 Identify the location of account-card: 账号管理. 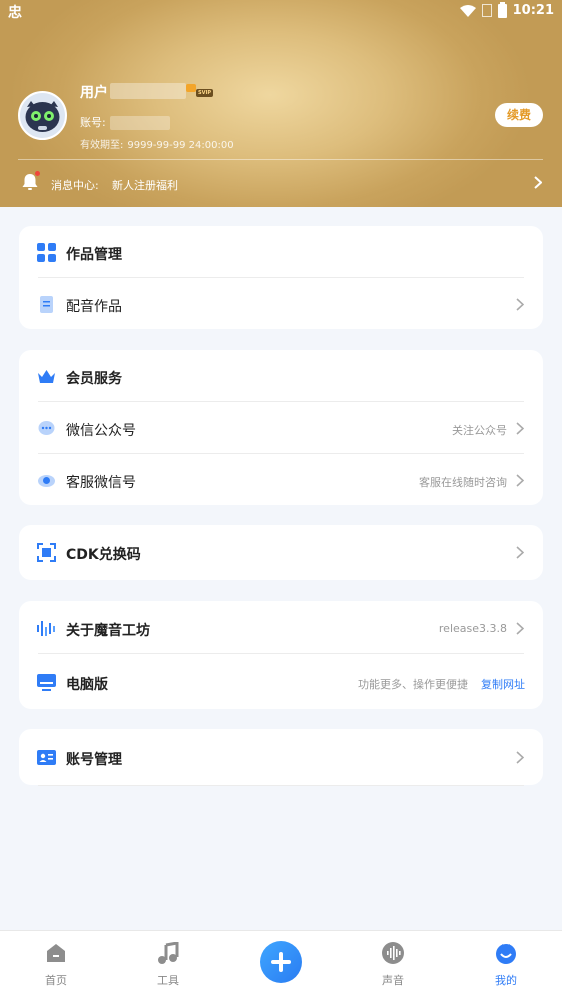
(281, 757).